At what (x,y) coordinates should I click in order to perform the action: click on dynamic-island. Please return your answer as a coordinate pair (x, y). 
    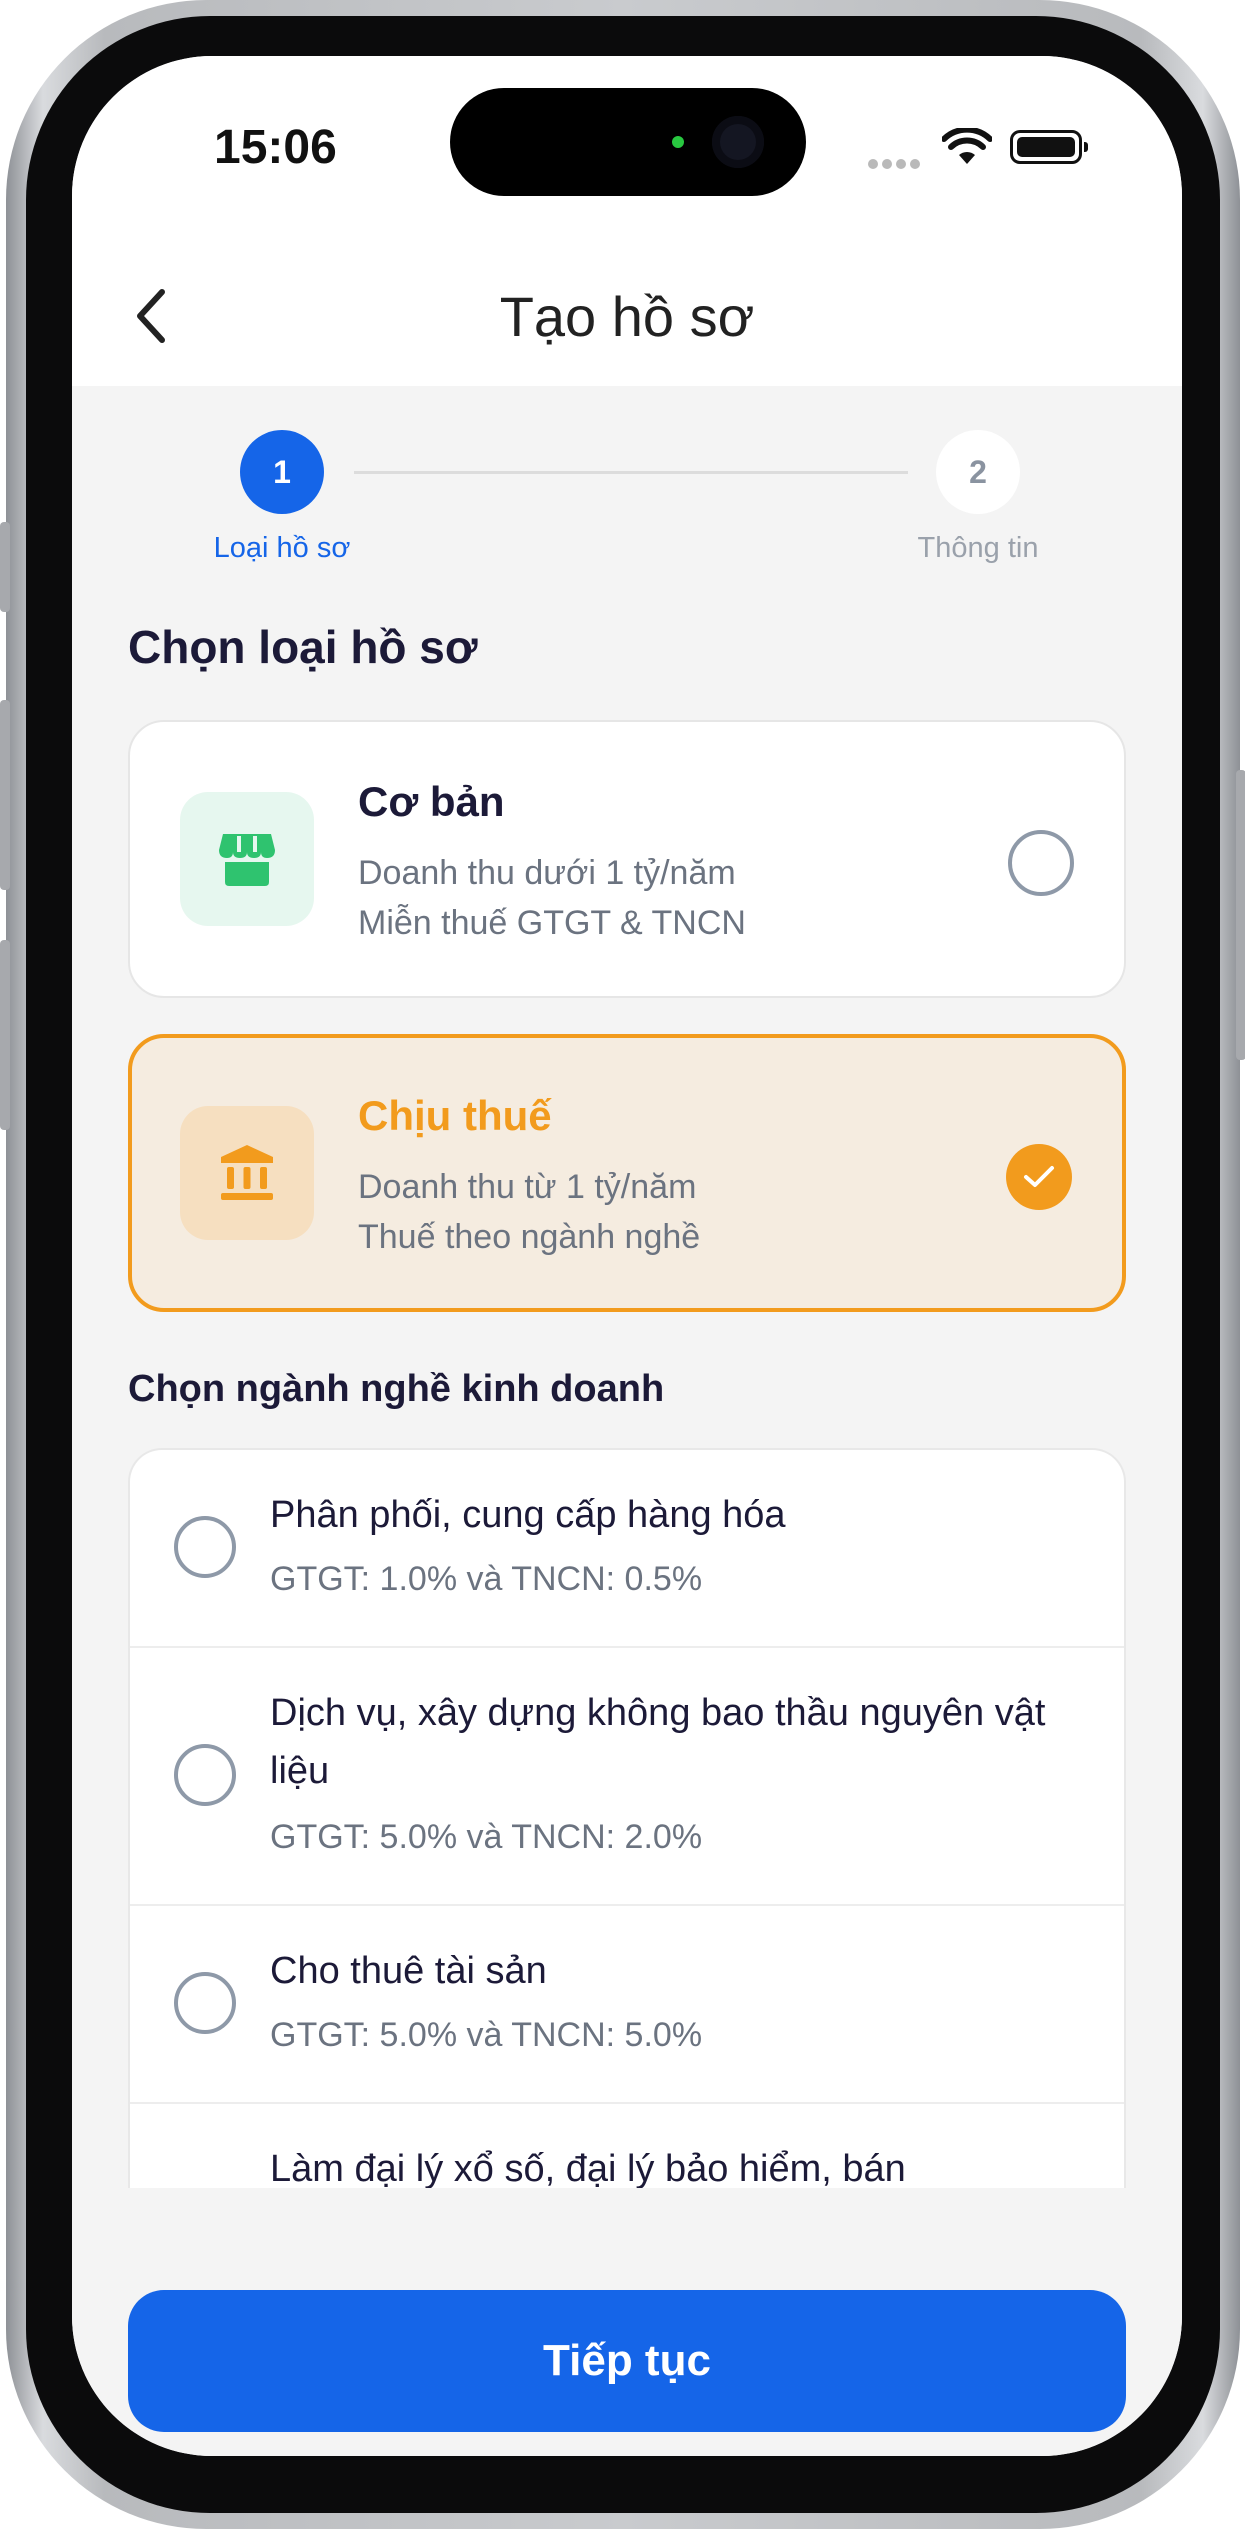
    Looking at the image, I should click on (628, 142).